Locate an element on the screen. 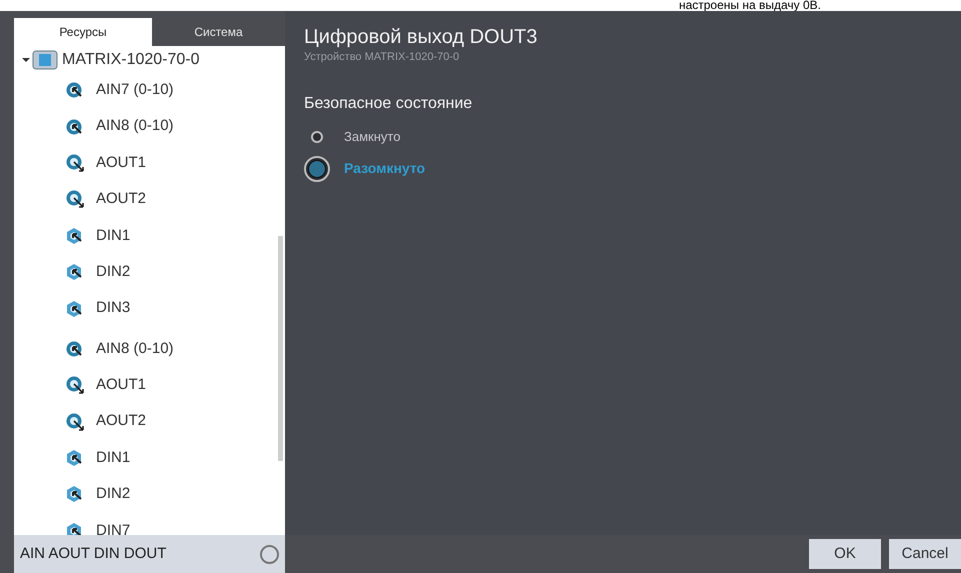 This screenshot has width=961, height=573. radio-label: Замкнуто is located at coordinates (372, 136).